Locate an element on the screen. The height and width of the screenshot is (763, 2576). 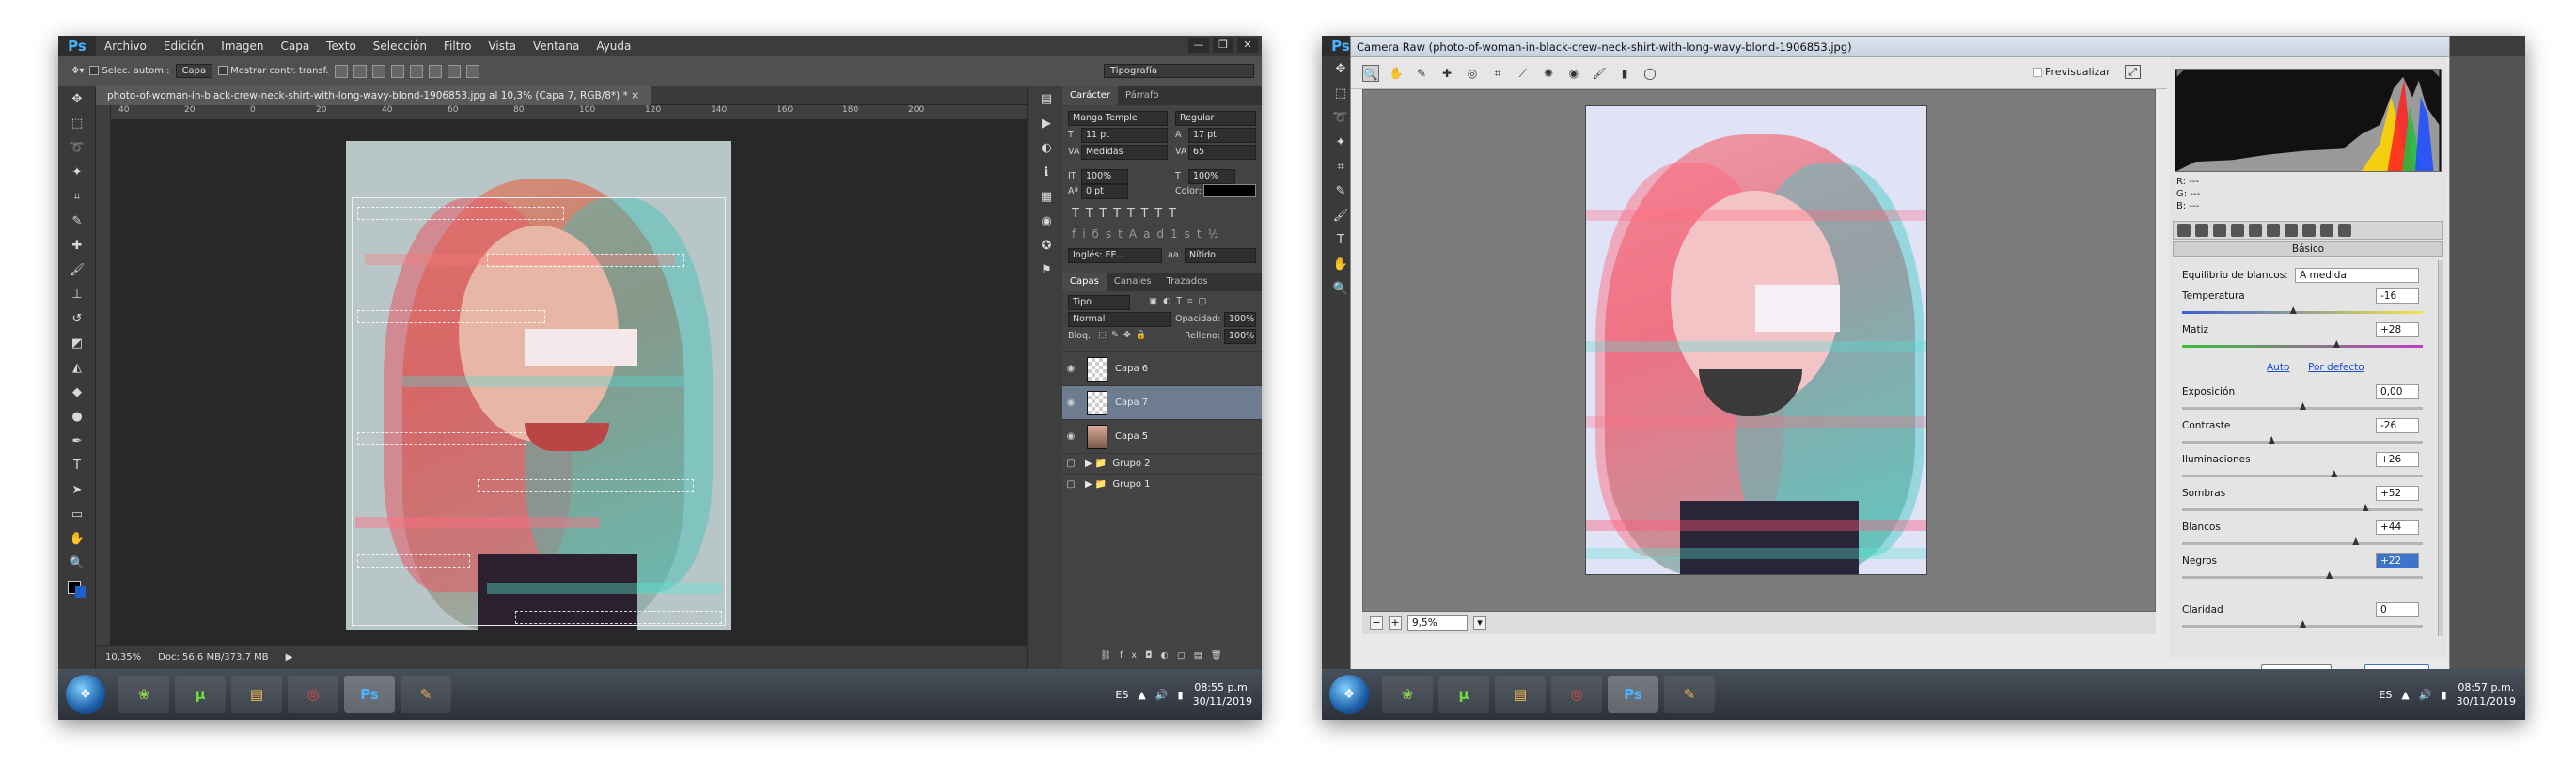
chrome-icon: ◎ is located at coordinates (1577, 694).